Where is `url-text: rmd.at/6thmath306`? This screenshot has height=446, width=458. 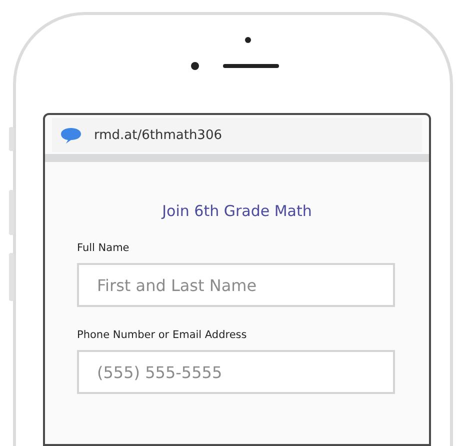
url-text: rmd.at/6thmath306 is located at coordinates (158, 135).